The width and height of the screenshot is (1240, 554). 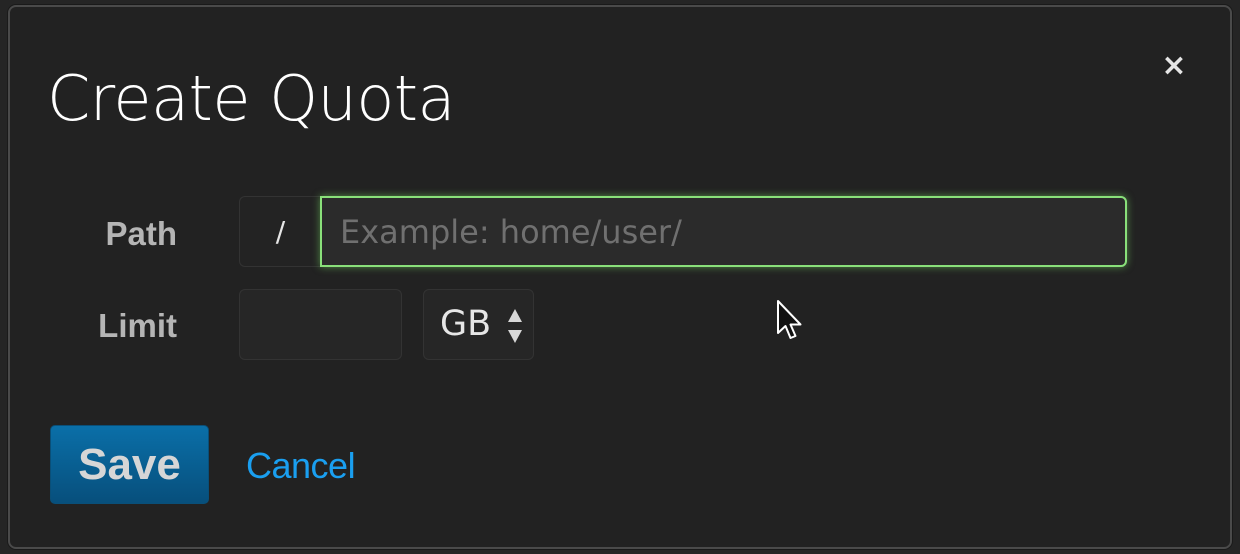 I want to click on path-prefix-addon: /, so click(x=280, y=231).